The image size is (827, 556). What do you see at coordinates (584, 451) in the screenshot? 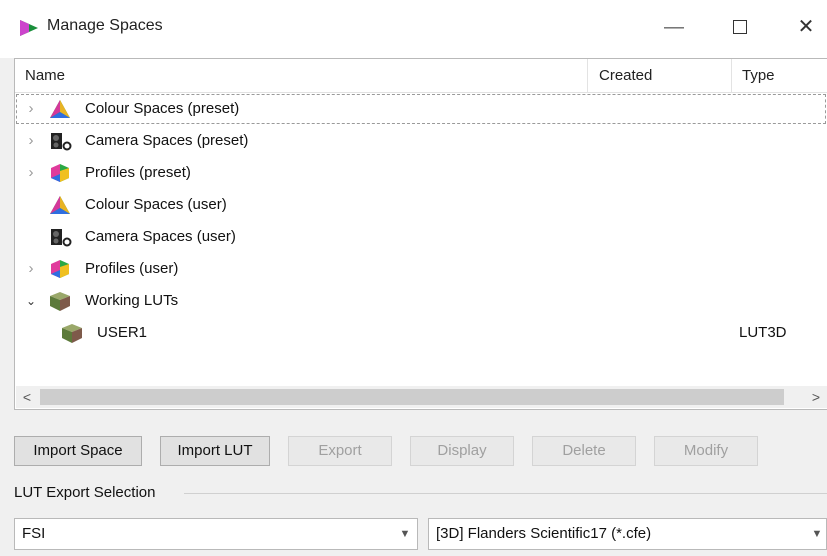
I see `delete-button: Delete` at bounding box center [584, 451].